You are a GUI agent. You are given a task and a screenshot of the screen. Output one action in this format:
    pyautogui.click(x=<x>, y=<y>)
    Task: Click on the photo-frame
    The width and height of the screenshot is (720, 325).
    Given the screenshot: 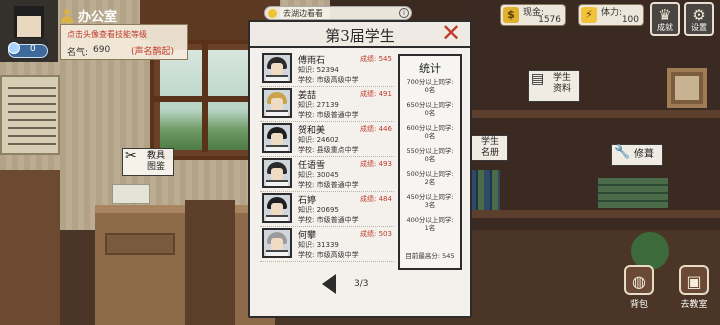 What is the action you would take?
    pyautogui.click(x=687, y=88)
    